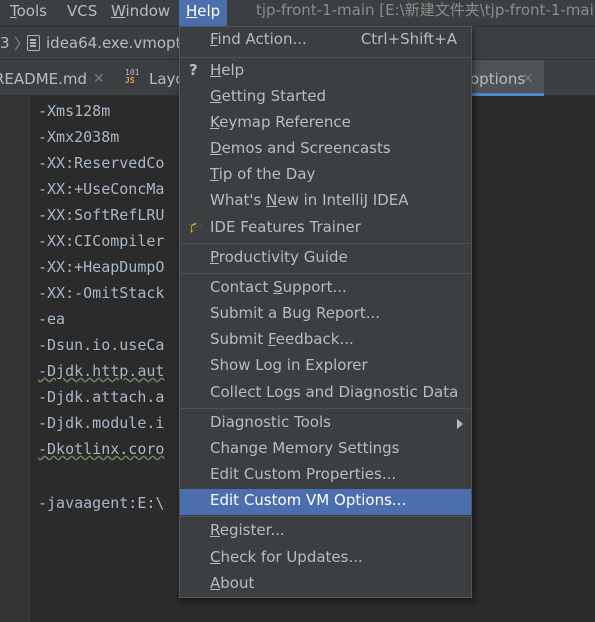 This screenshot has height=622, width=595. I want to click on code-line: -Xmx2038m, so click(79, 137).